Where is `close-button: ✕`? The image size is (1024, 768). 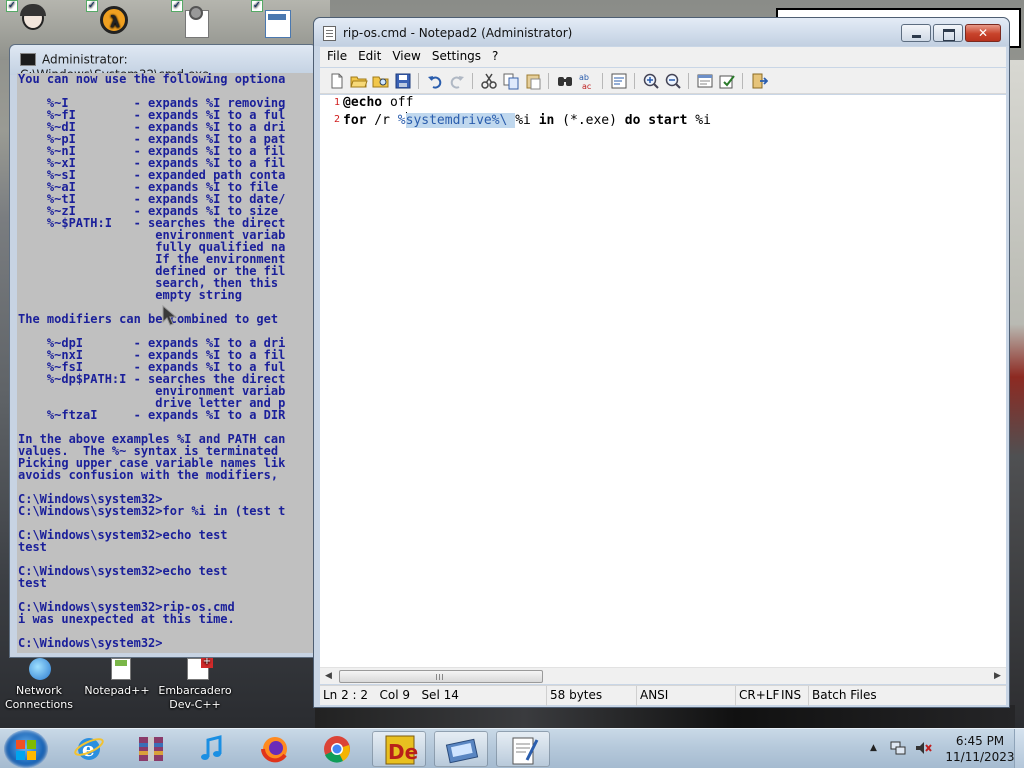 close-button: ✕ is located at coordinates (983, 33).